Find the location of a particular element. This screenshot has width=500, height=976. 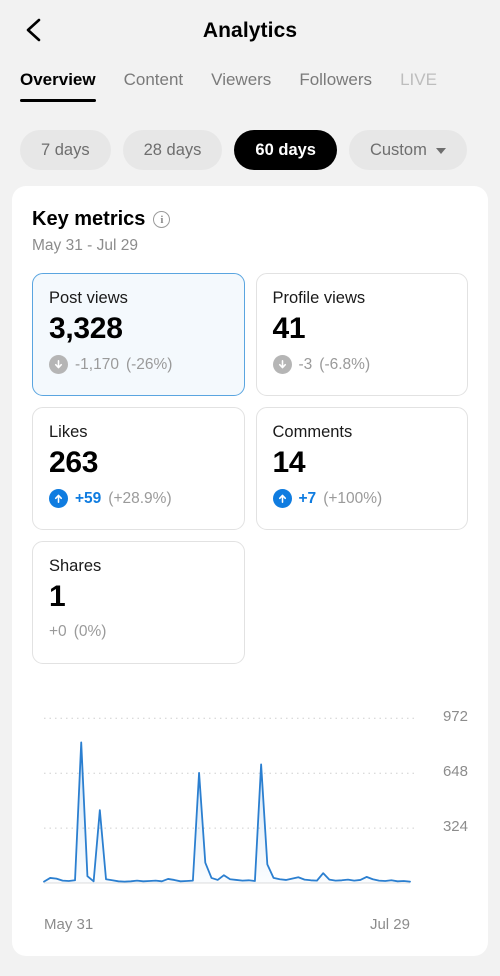

tab-live: LIVE is located at coordinates (418, 86).